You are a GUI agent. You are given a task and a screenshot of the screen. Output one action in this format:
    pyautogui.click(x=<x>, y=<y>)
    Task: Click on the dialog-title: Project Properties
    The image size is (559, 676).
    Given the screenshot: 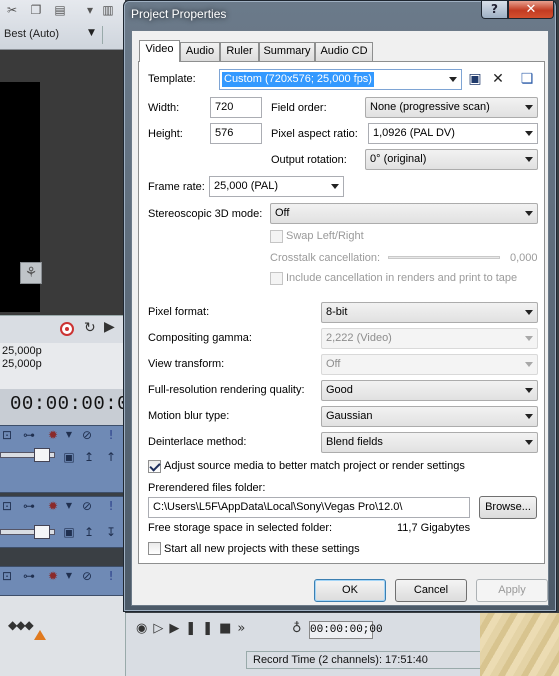 What is the action you would take?
    pyautogui.click(x=179, y=14)
    